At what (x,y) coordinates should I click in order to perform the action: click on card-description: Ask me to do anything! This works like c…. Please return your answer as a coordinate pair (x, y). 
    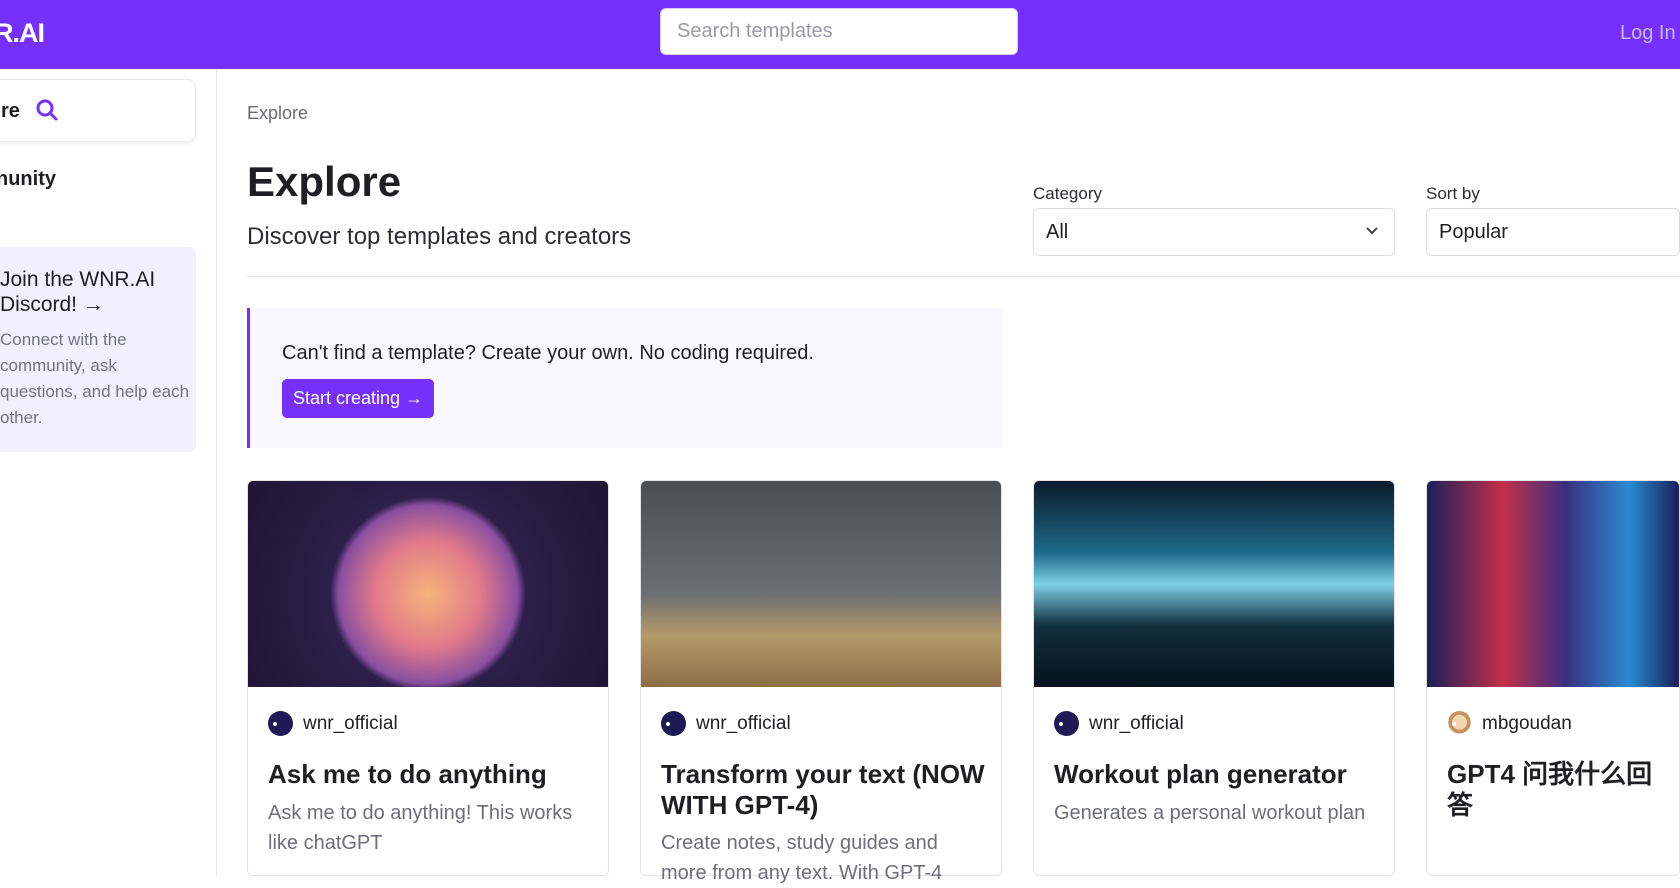
    Looking at the image, I should click on (420, 828).